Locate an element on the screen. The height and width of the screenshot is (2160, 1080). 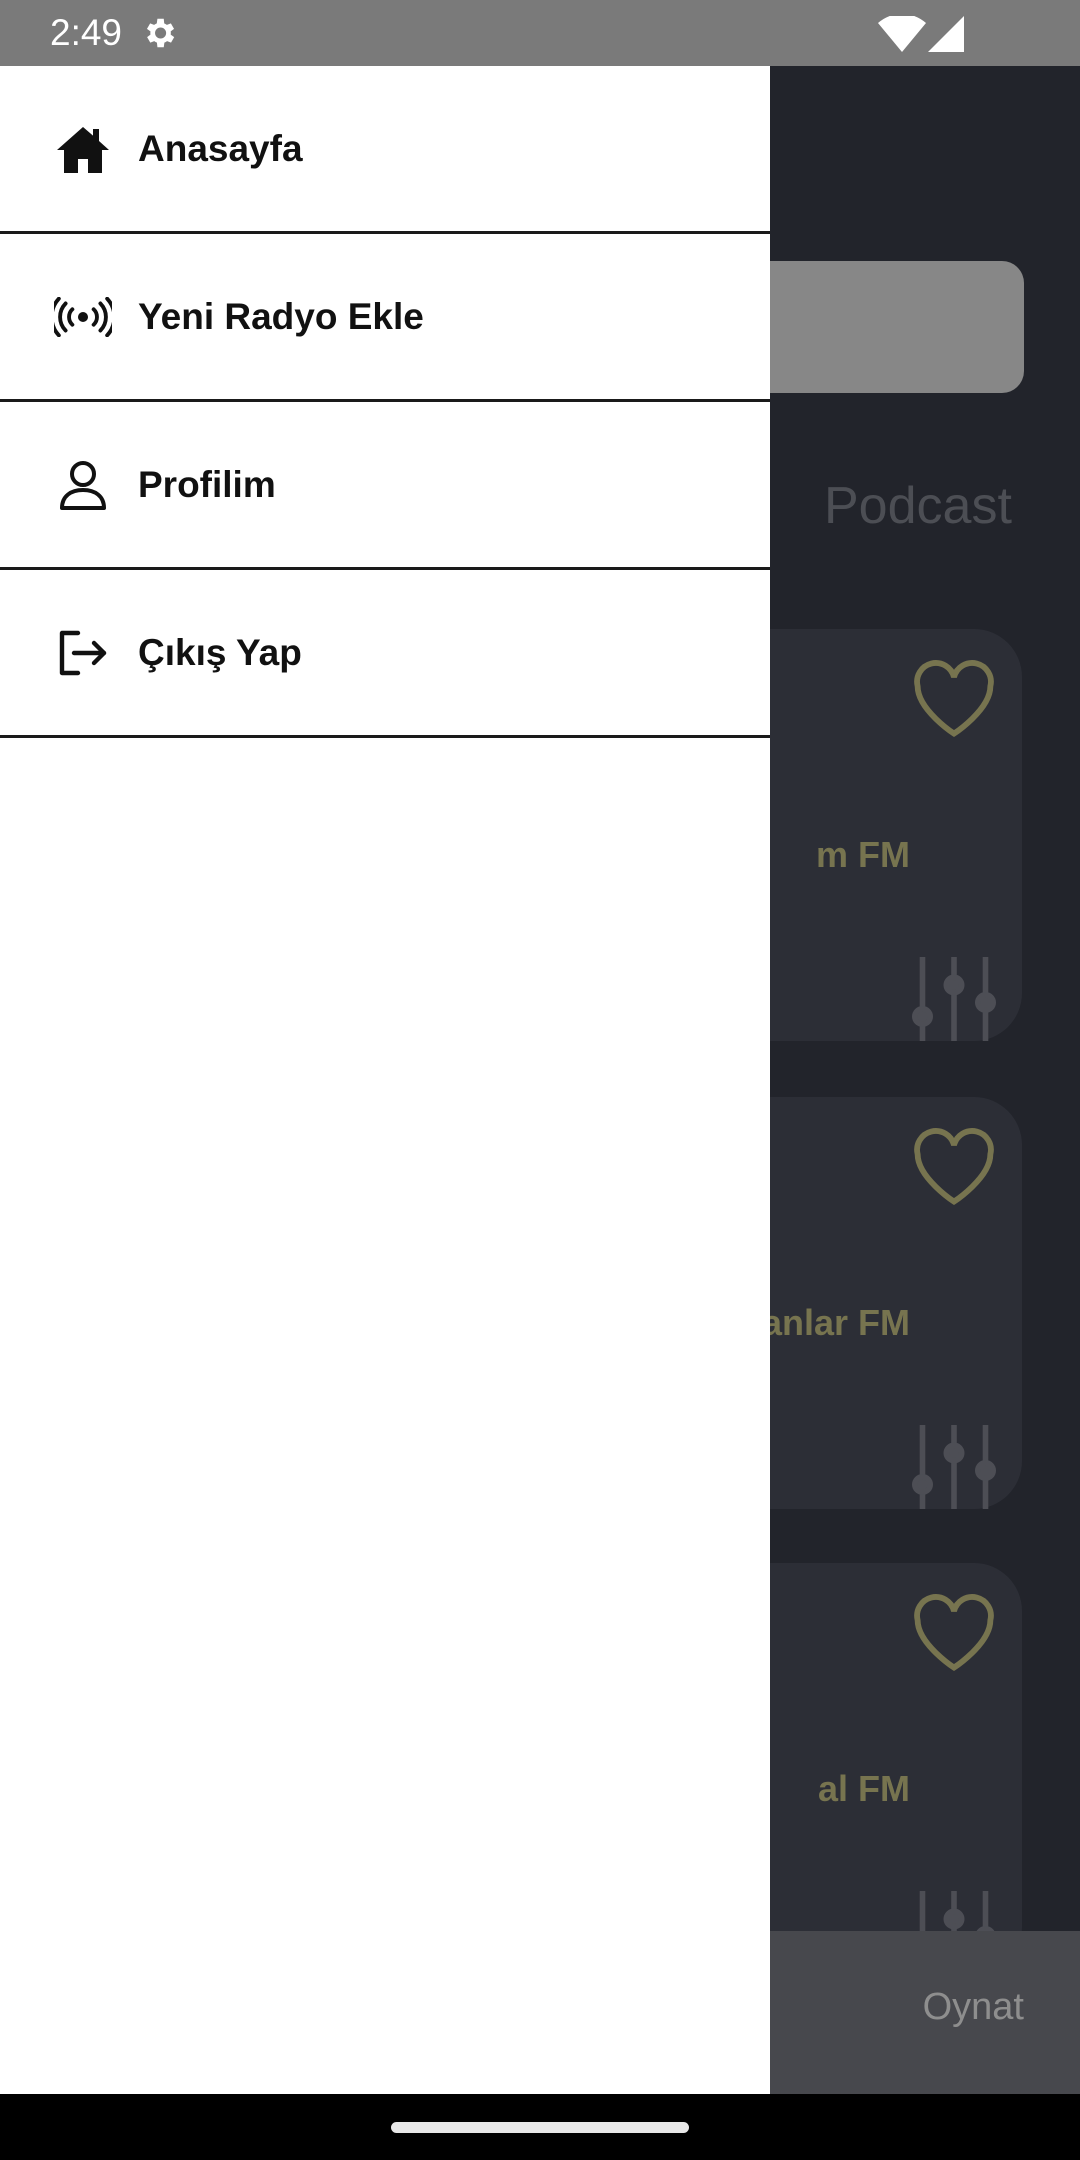
drawer-item-profile: Profilim is located at coordinates (385, 486).